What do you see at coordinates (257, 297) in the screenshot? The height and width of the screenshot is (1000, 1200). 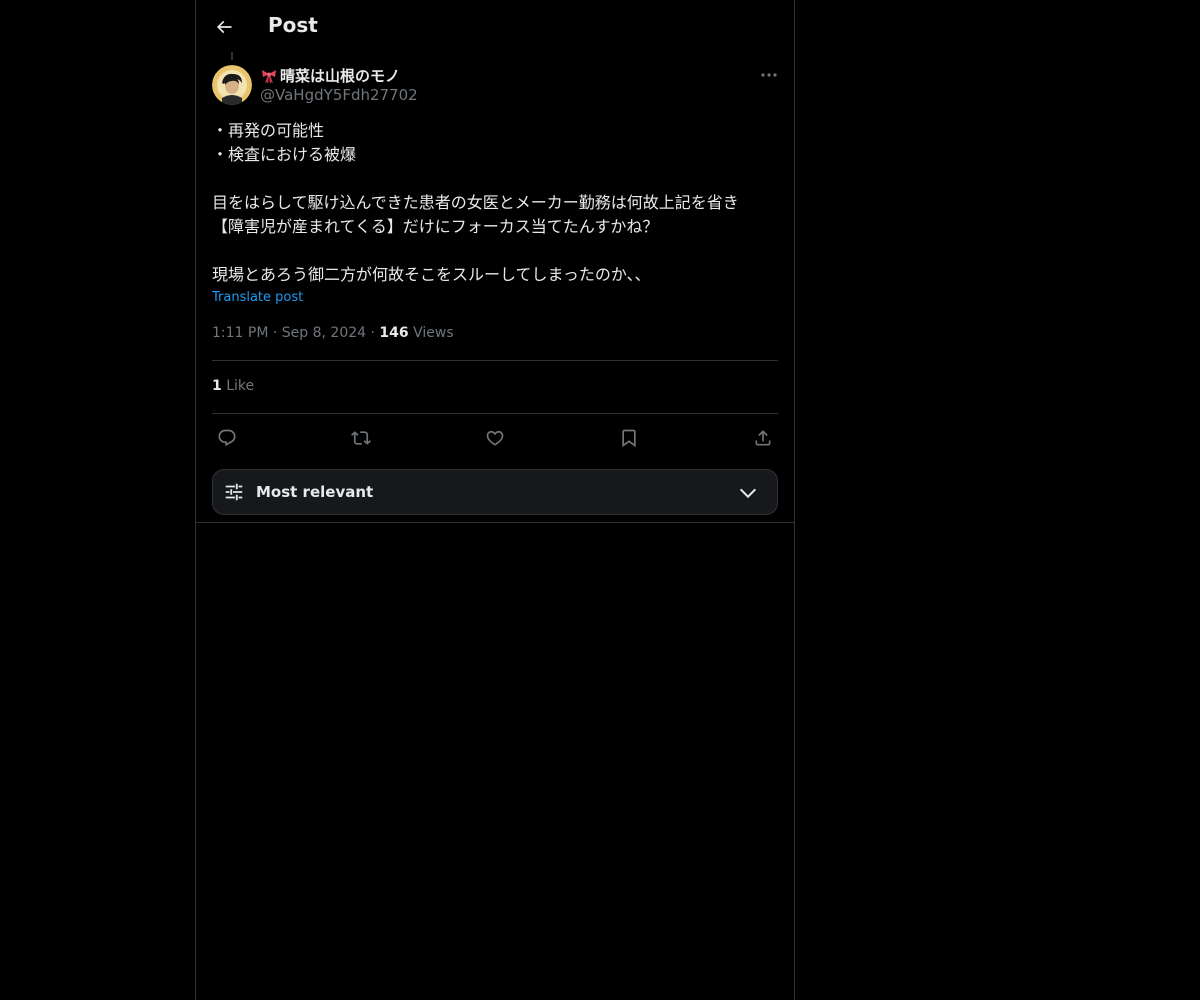 I see `translate-post-link: Translate post` at bounding box center [257, 297].